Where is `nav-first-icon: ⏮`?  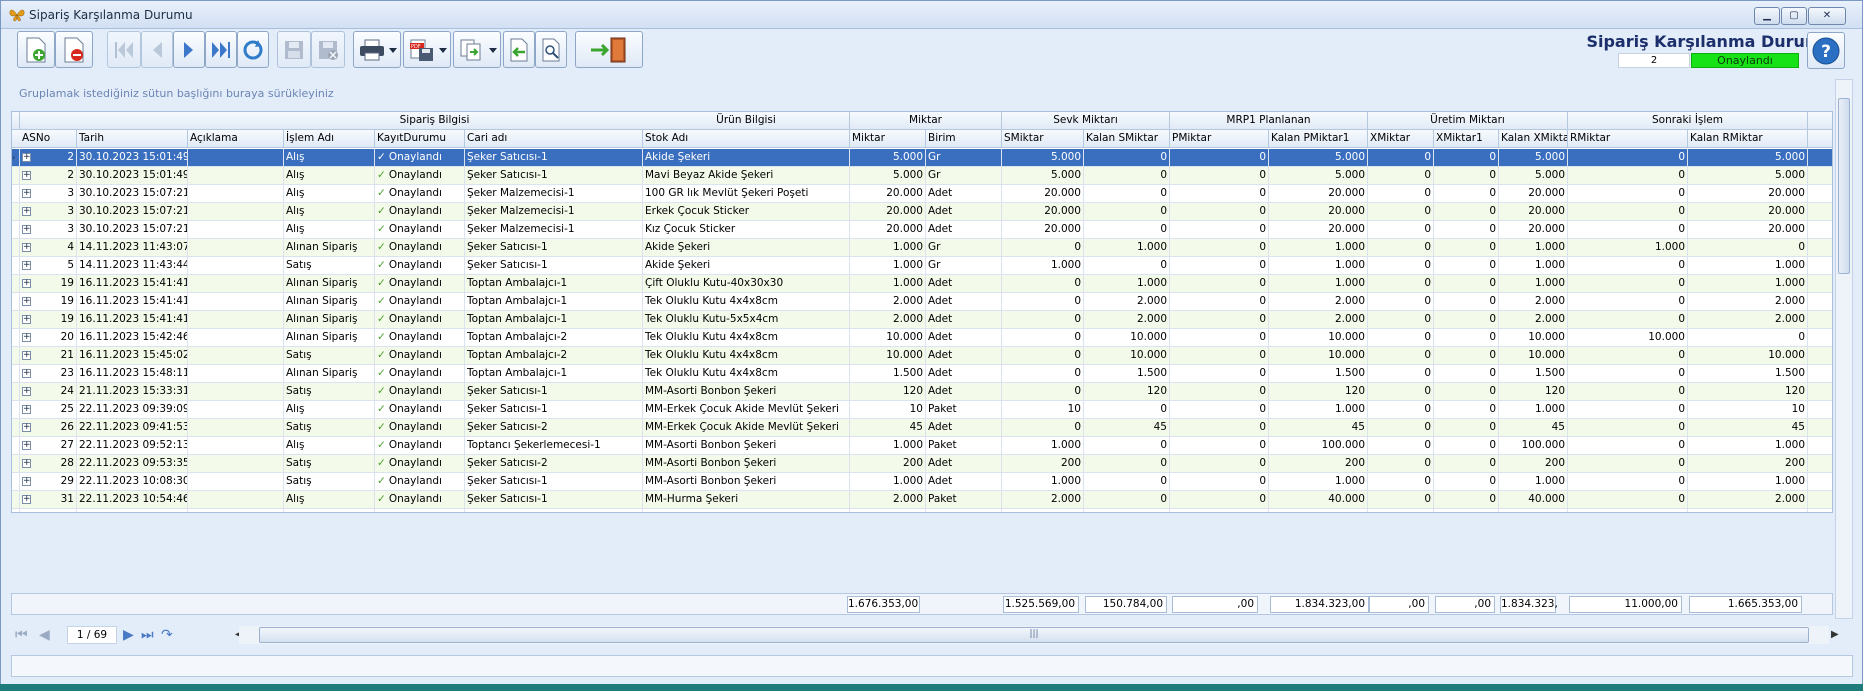 nav-first-icon: ⏮ is located at coordinates (21, 635).